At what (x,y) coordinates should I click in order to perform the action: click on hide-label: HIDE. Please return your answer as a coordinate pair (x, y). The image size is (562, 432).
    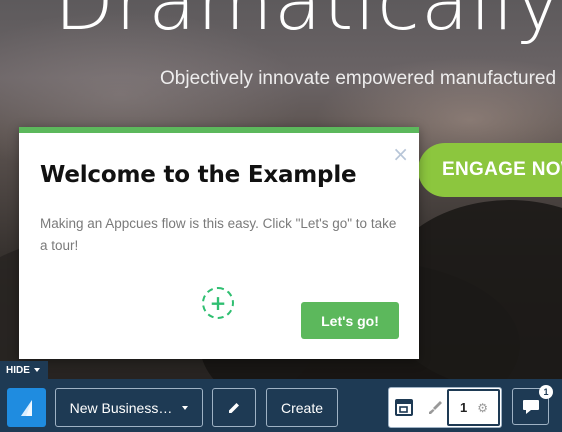
    Looking at the image, I should click on (18, 370).